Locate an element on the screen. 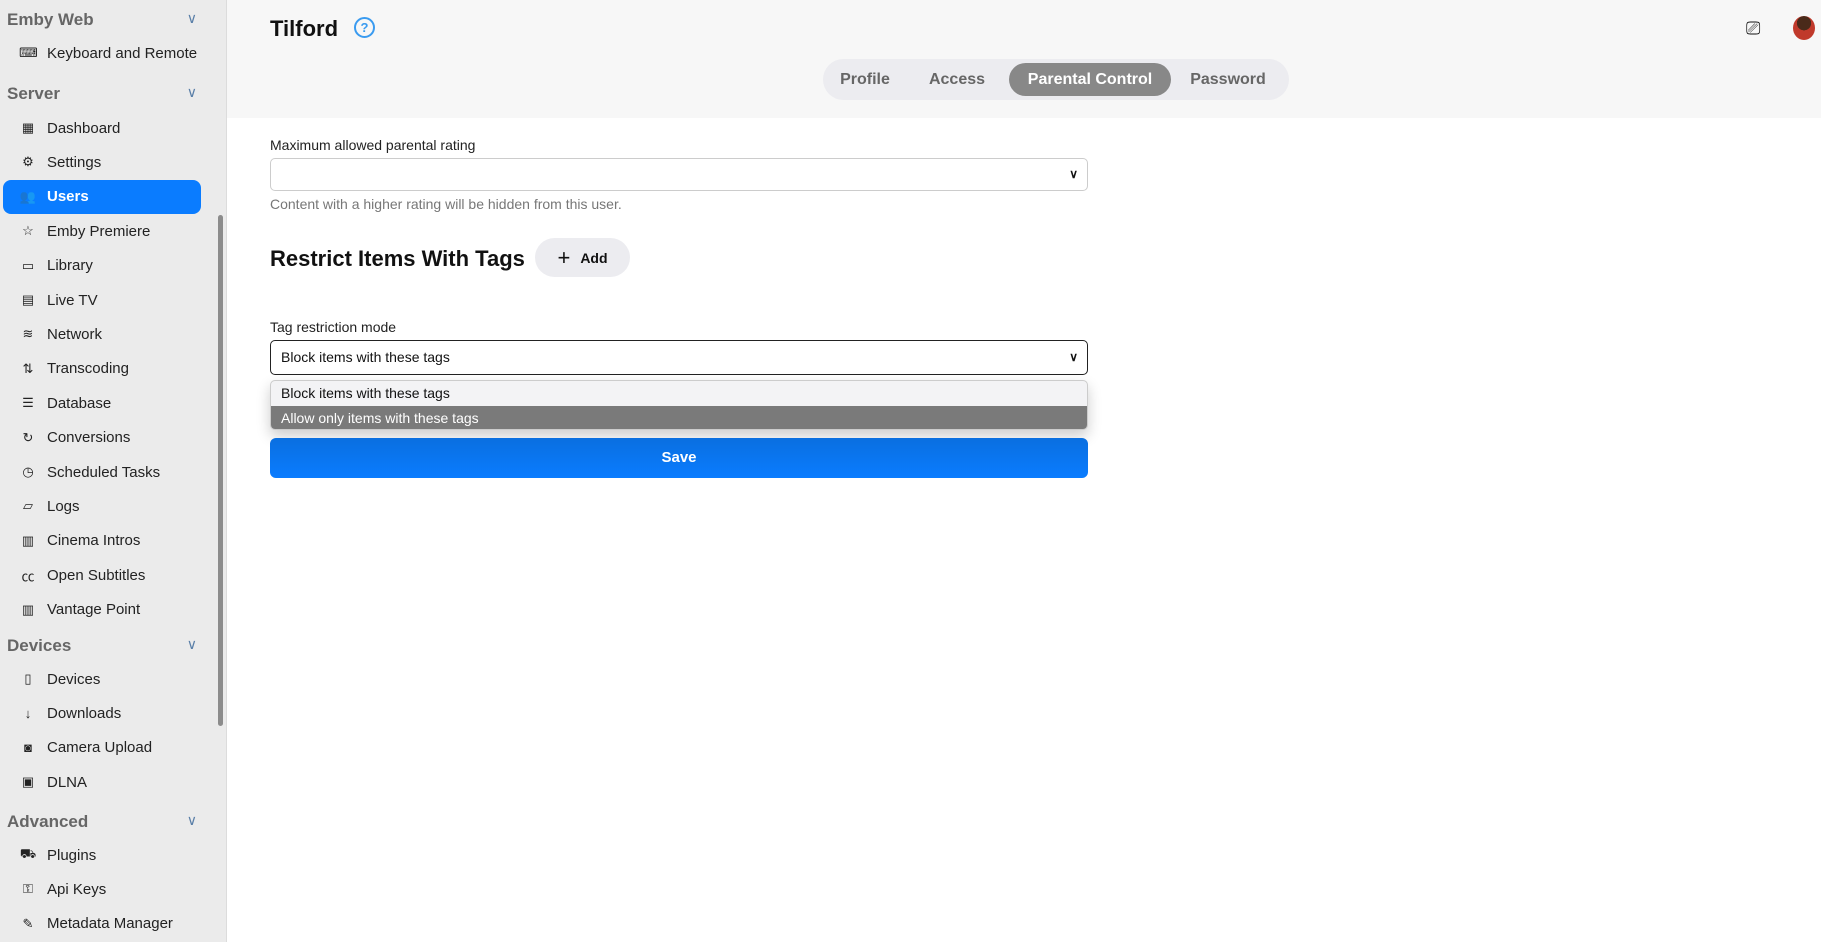  tab-profile: Profile is located at coordinates (865, 79).